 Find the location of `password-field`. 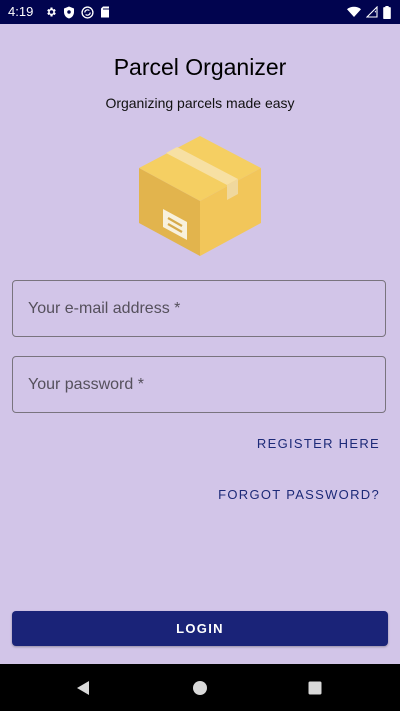

password-field is located at coordinates (199, 384).